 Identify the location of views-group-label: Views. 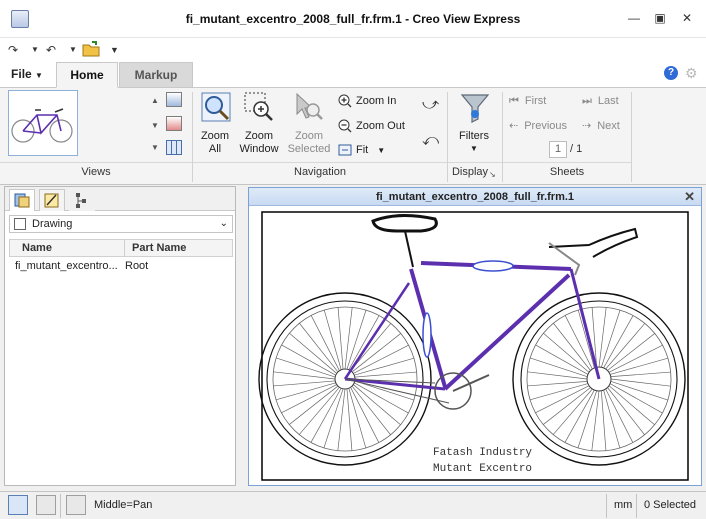
(96, 172).